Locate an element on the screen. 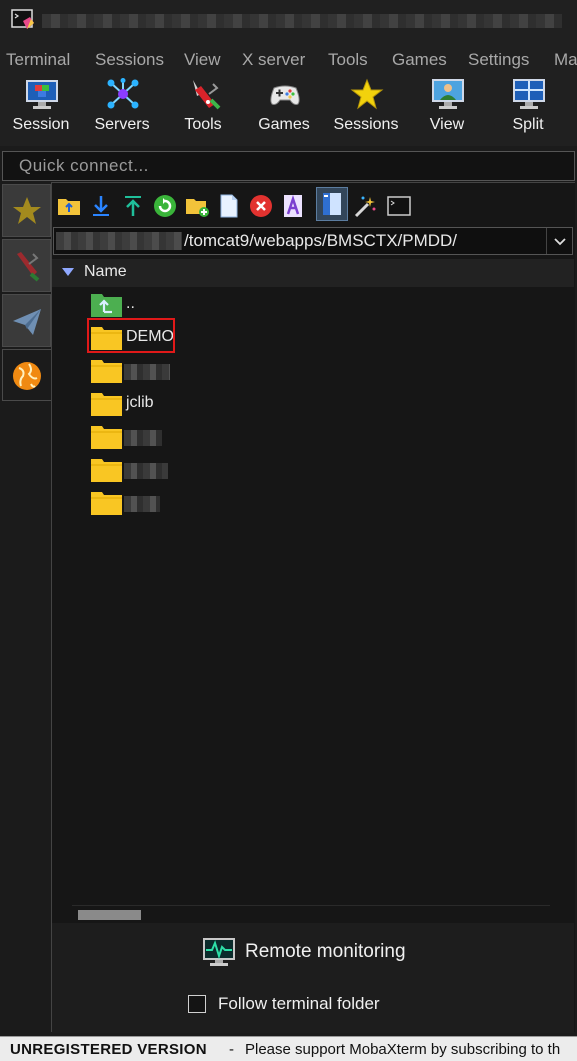  upload-button is located at coordinates (133, 206).